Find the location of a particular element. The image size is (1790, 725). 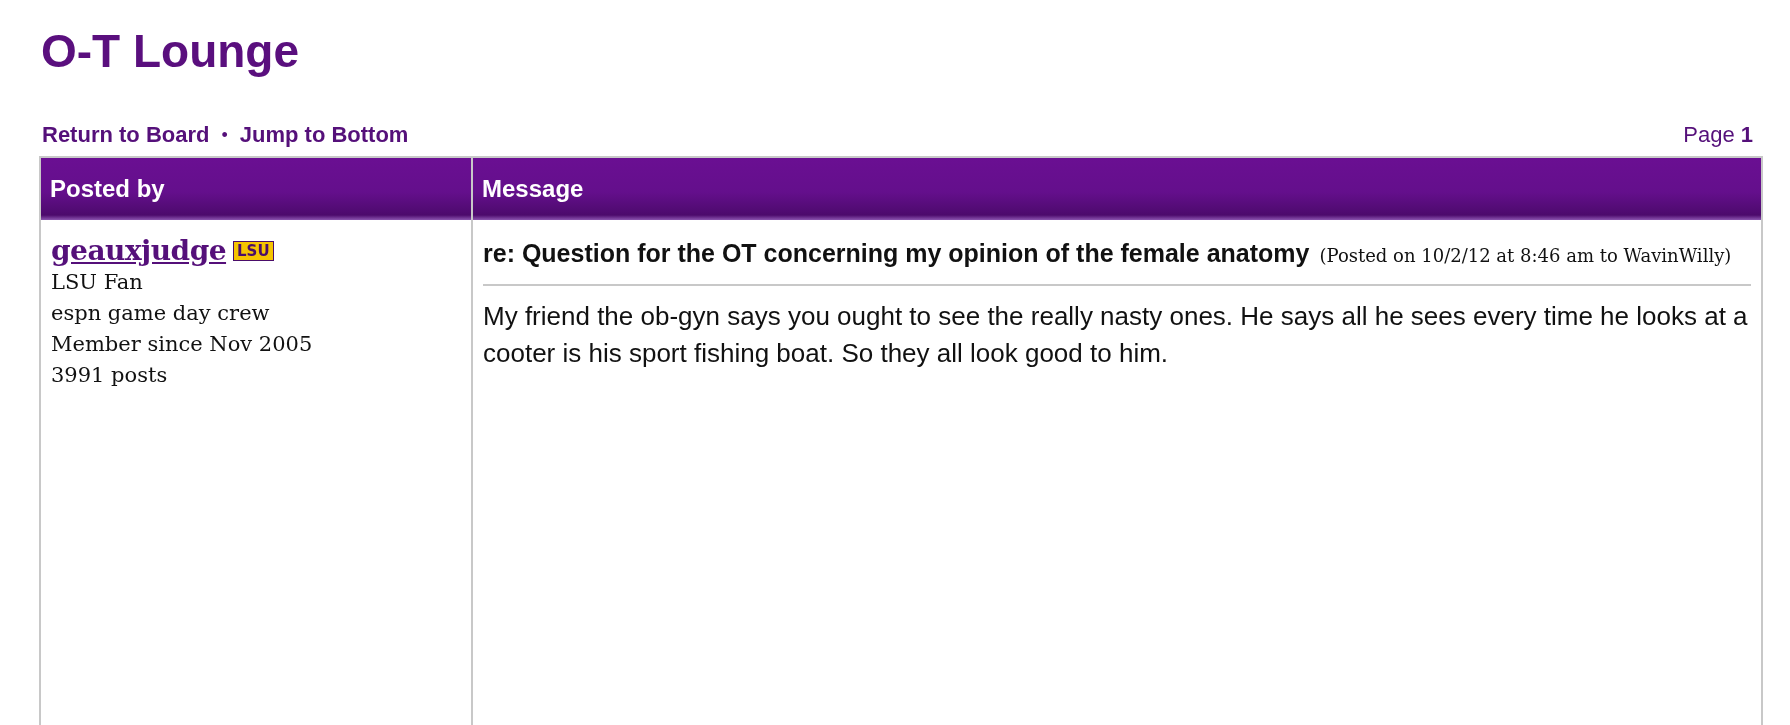

column-header: Message is located at coordinates (533, 189).